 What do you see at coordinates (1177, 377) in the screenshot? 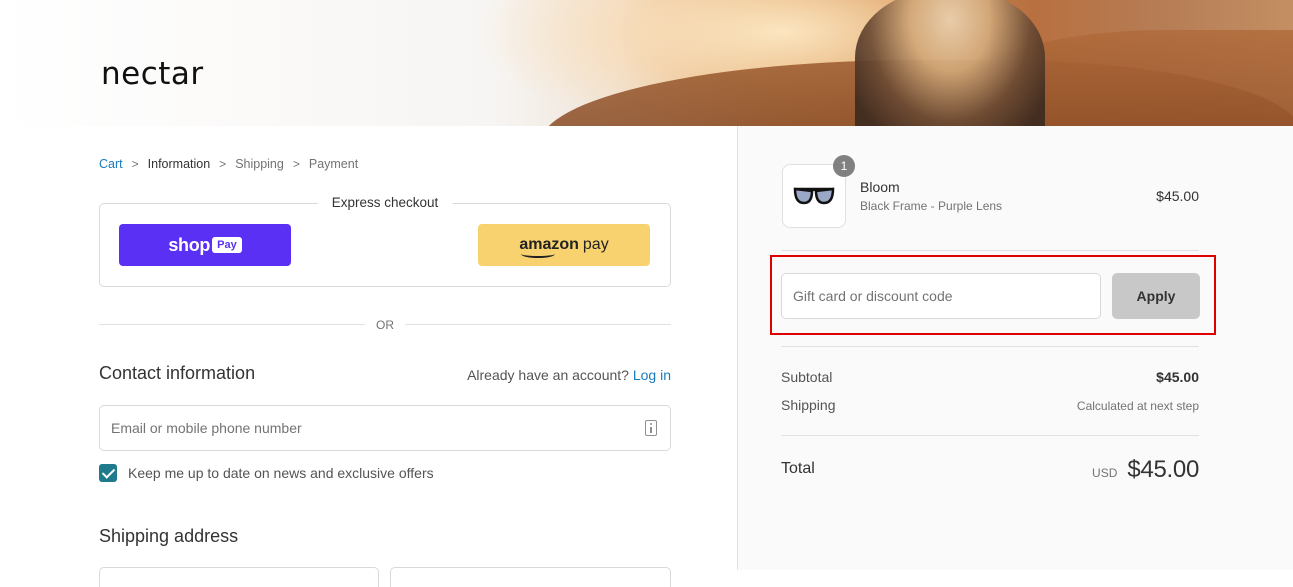
I see `subtotal-value: $45.00` at bounding box center [1177, 377].